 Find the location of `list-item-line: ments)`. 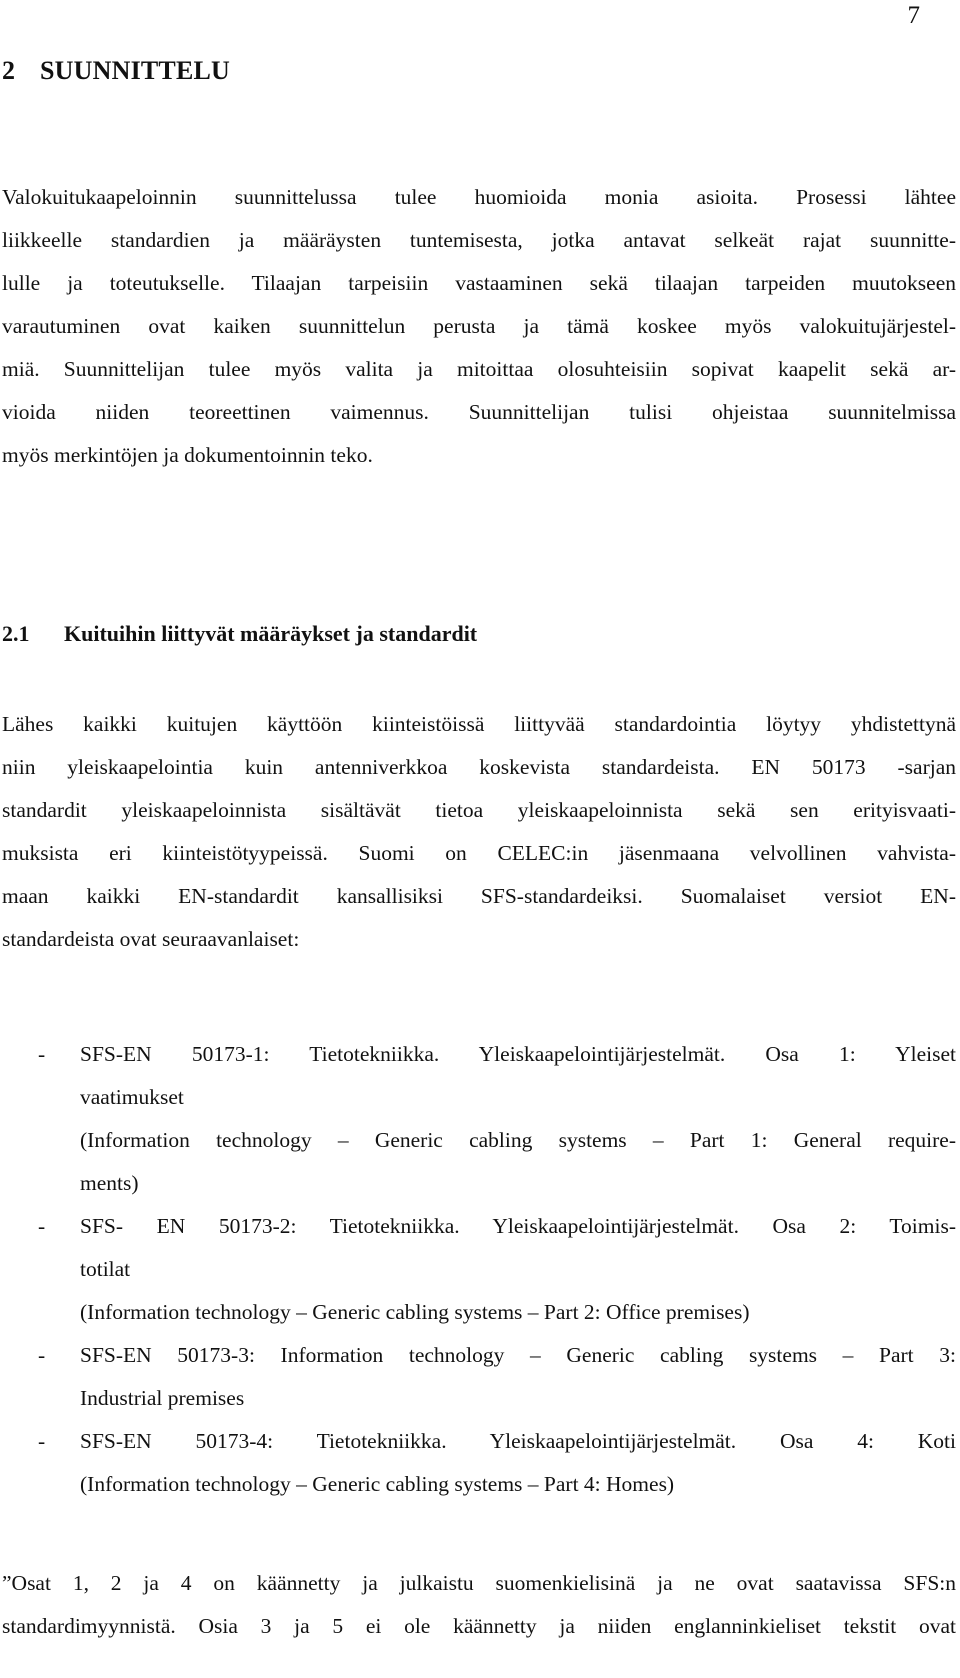

list-item-line: ments) is located at coordinates (109, 1183).